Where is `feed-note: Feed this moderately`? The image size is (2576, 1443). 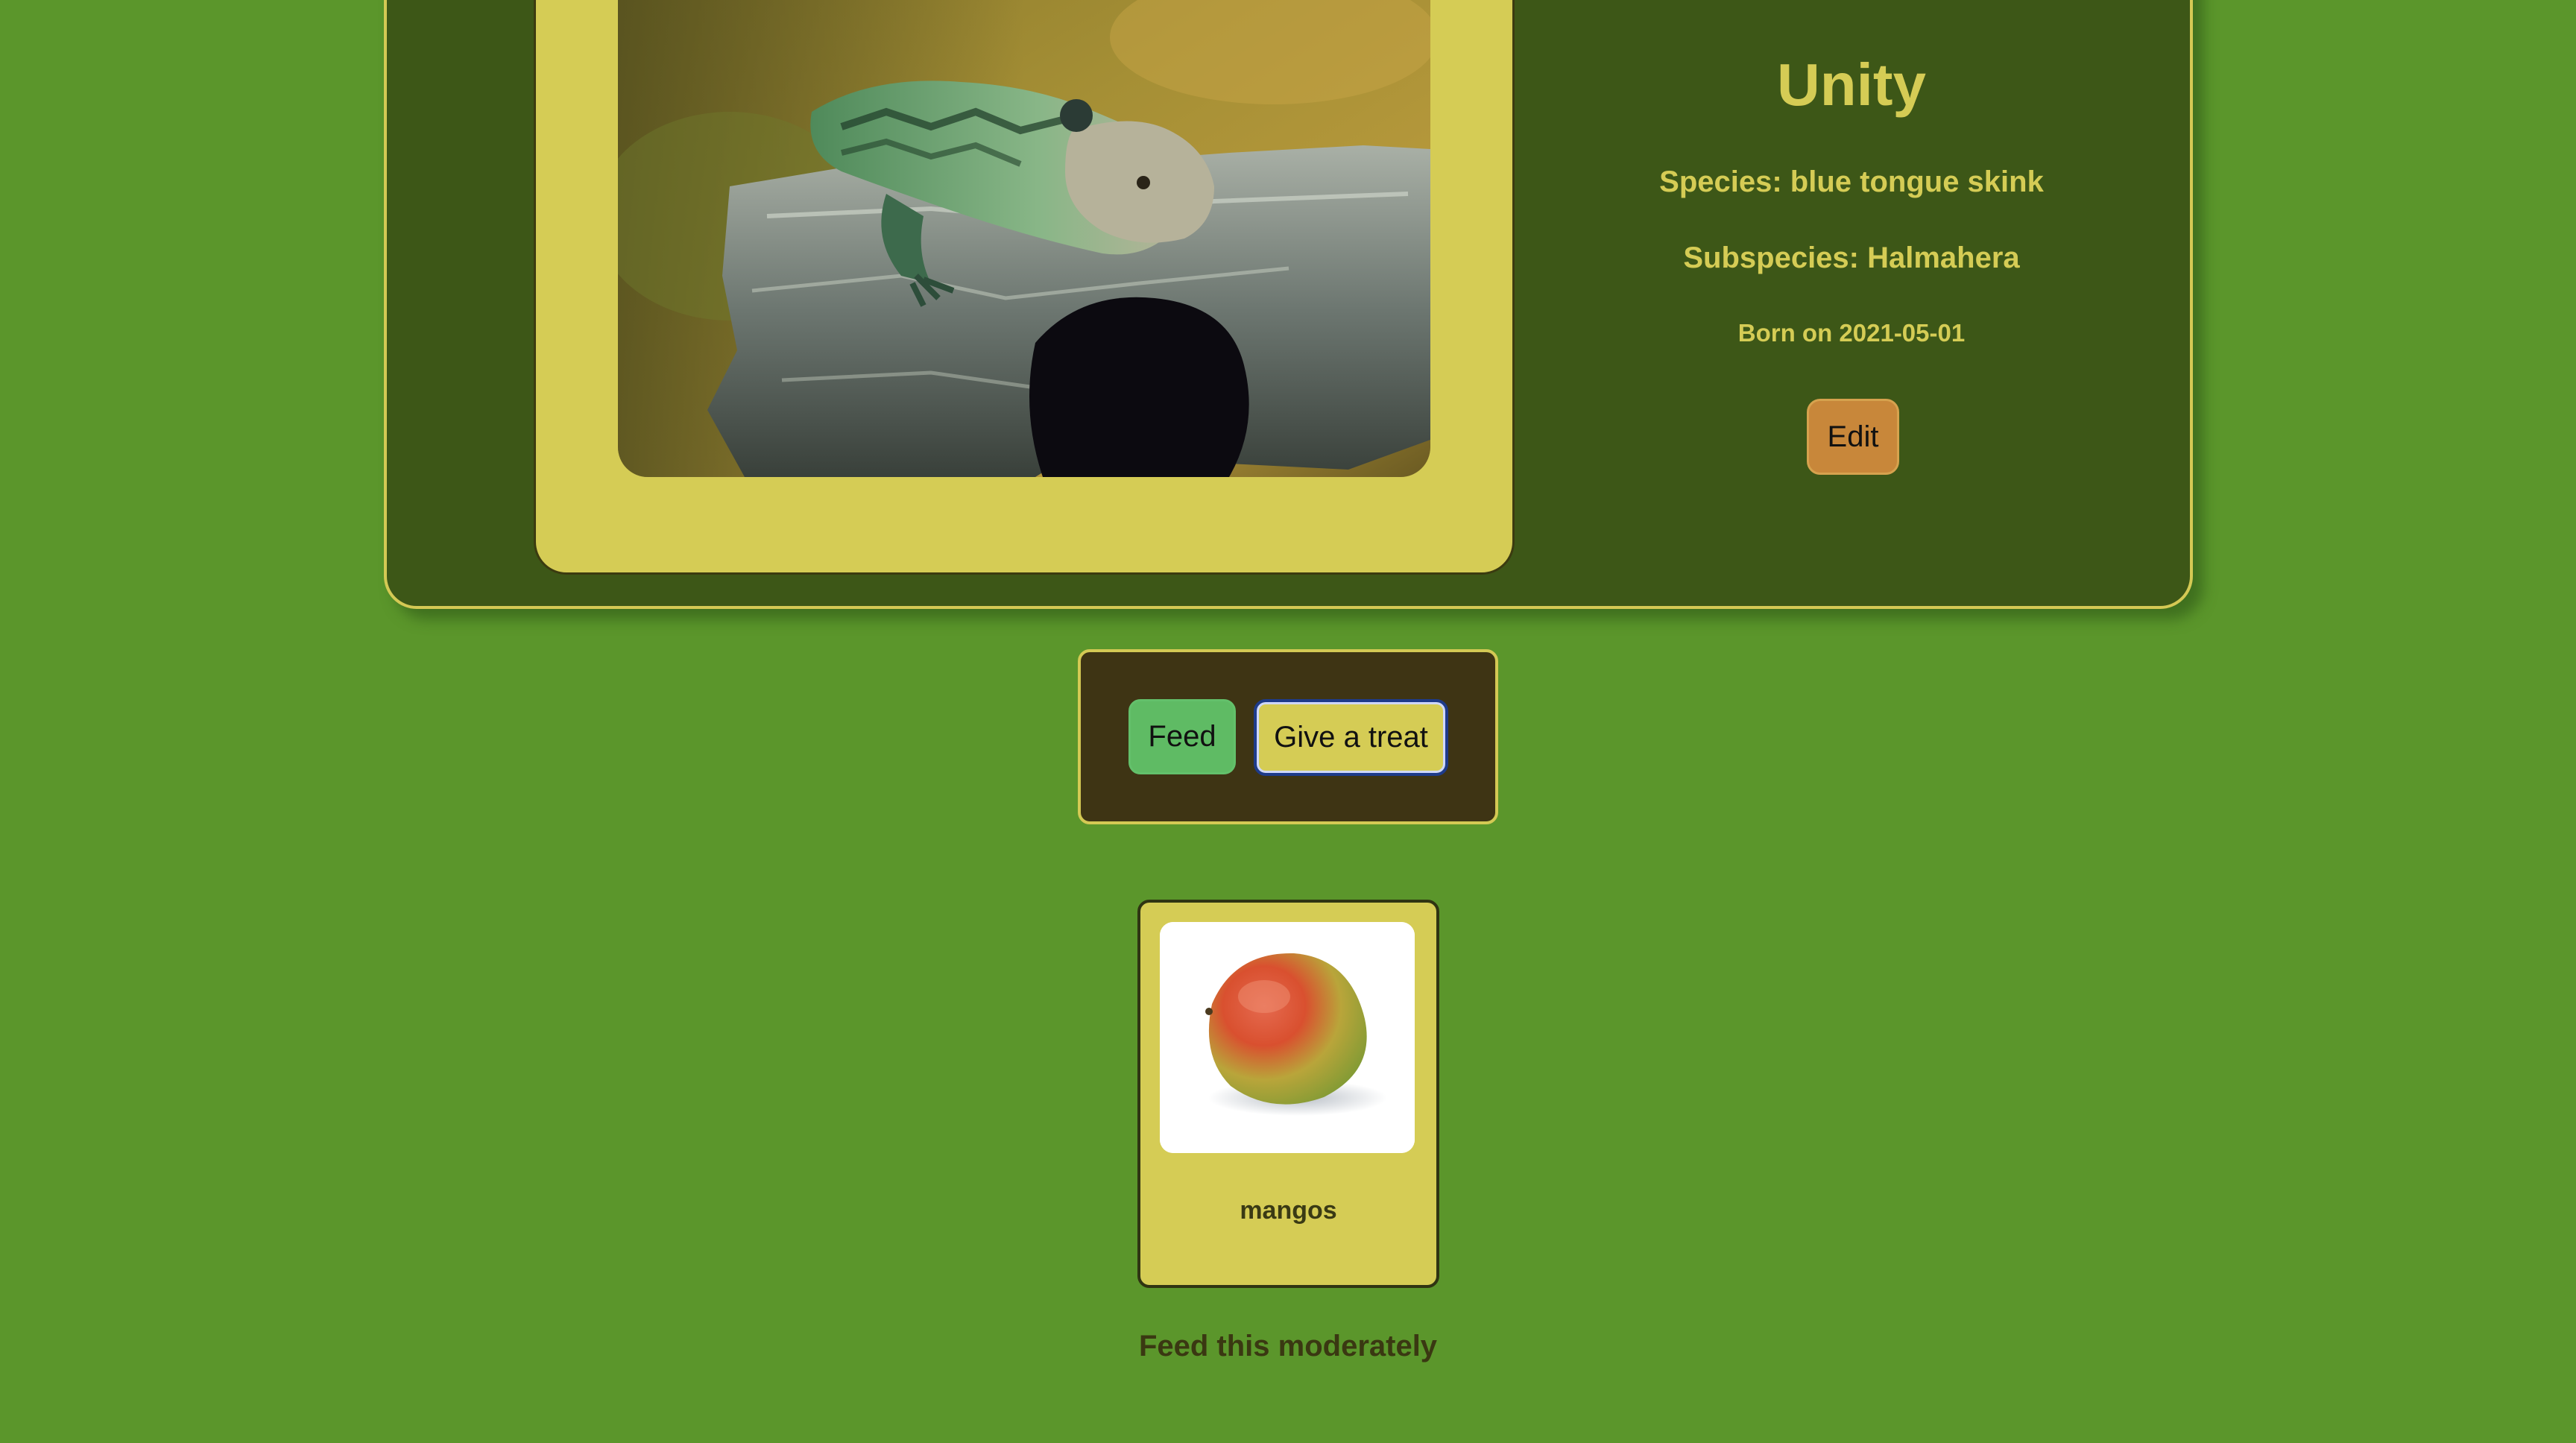
feed-note: Feed this moderately is located at coordinates (1288, 1346).